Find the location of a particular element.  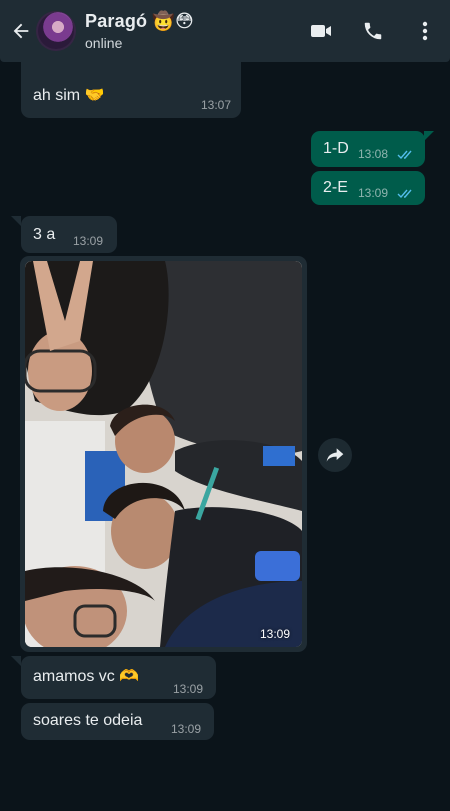

back-button is located at coordinates (21, 31).